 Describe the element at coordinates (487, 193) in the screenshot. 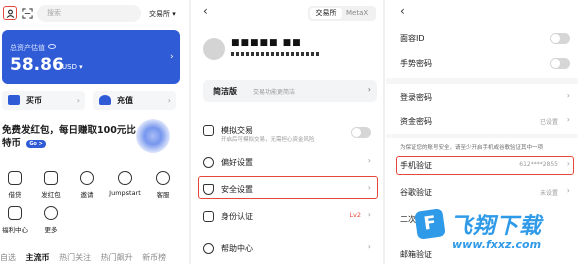

I see `row-google-verification: 谷歌验证 未设置 ›` at that location.